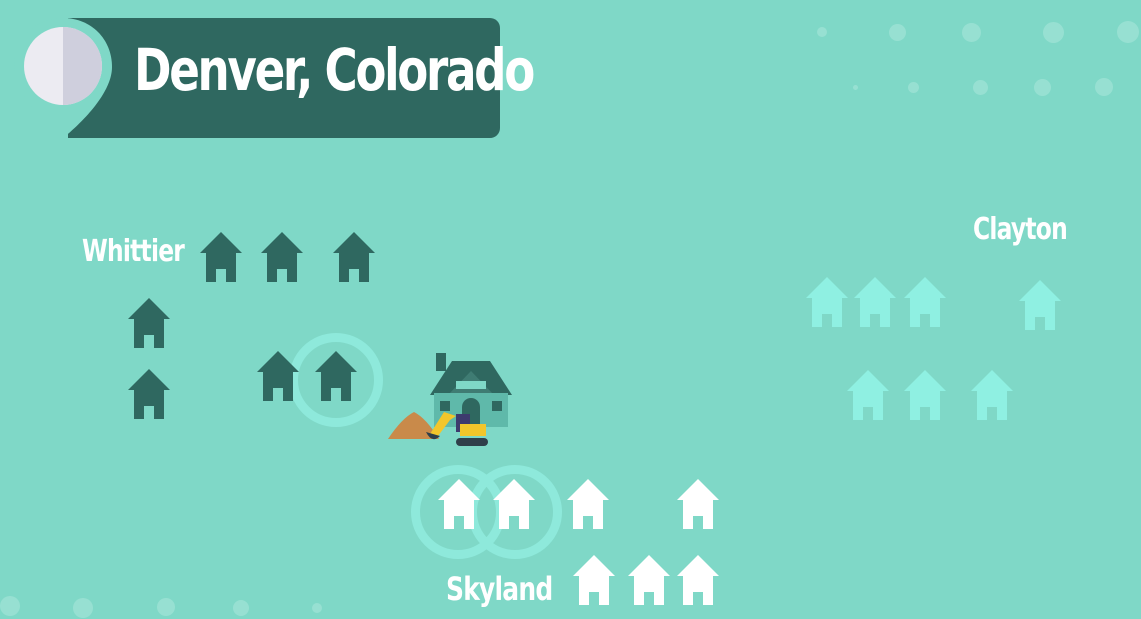 This screenshot has width=1141, height=619. Describe the element at coordinates (457, 429) in the screenshot. I see `excavator-icon` at that location.